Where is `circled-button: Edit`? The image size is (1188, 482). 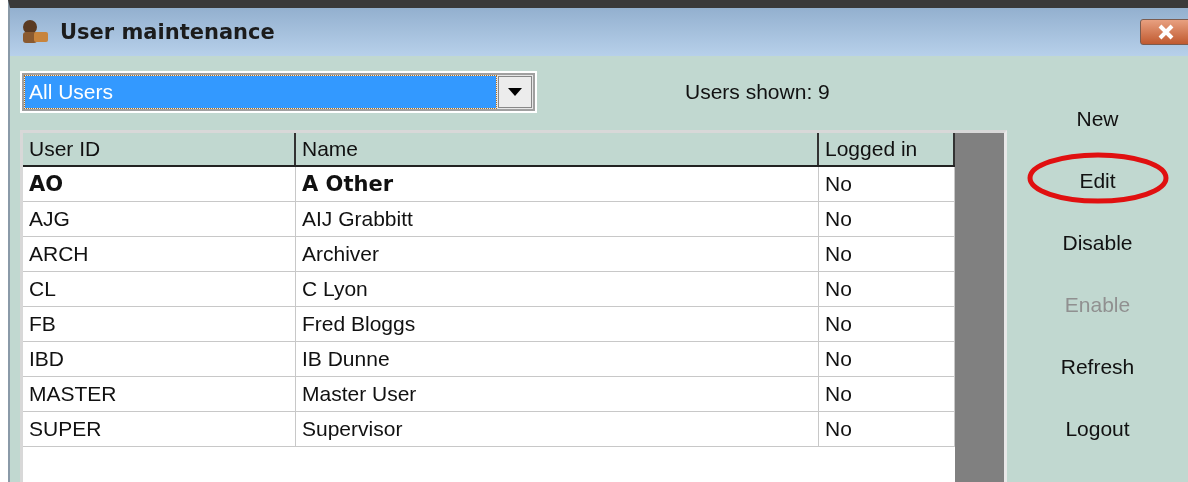
circled-button: Edit is located at coordinates (1097, 181).